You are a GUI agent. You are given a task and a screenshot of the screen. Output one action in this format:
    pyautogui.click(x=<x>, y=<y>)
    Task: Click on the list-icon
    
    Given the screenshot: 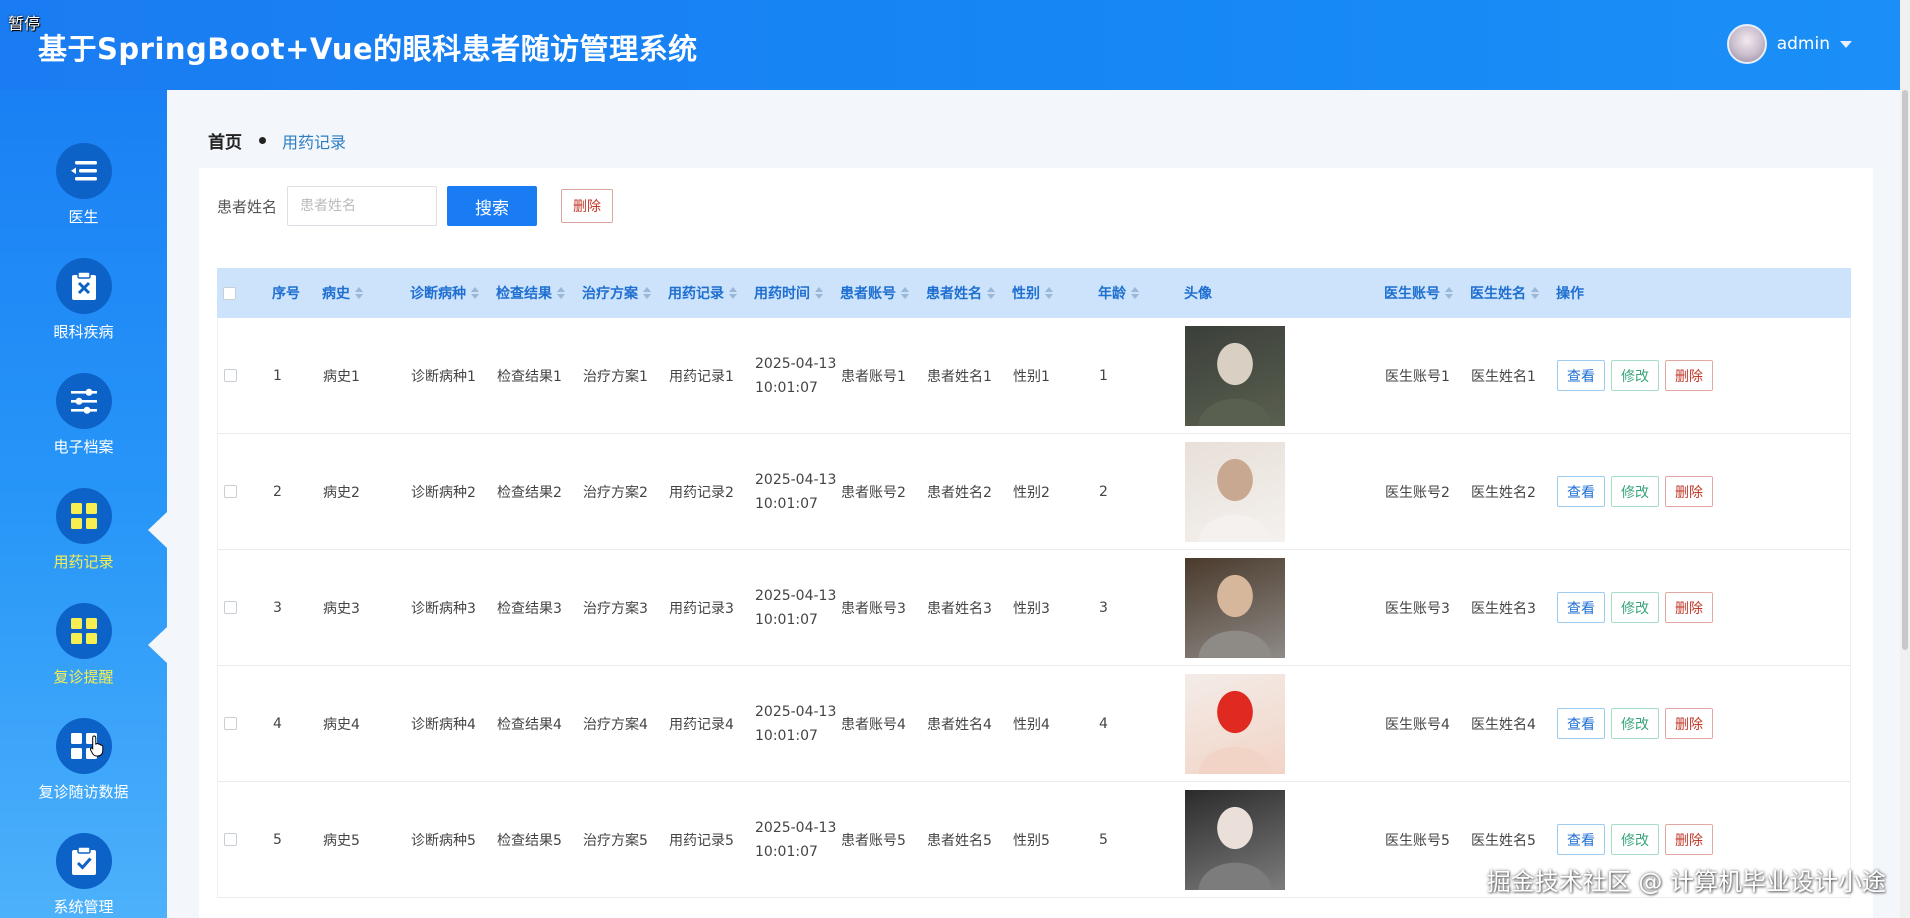 What is the action you would take?
    pyautogui.click(x=83, y=171)
    